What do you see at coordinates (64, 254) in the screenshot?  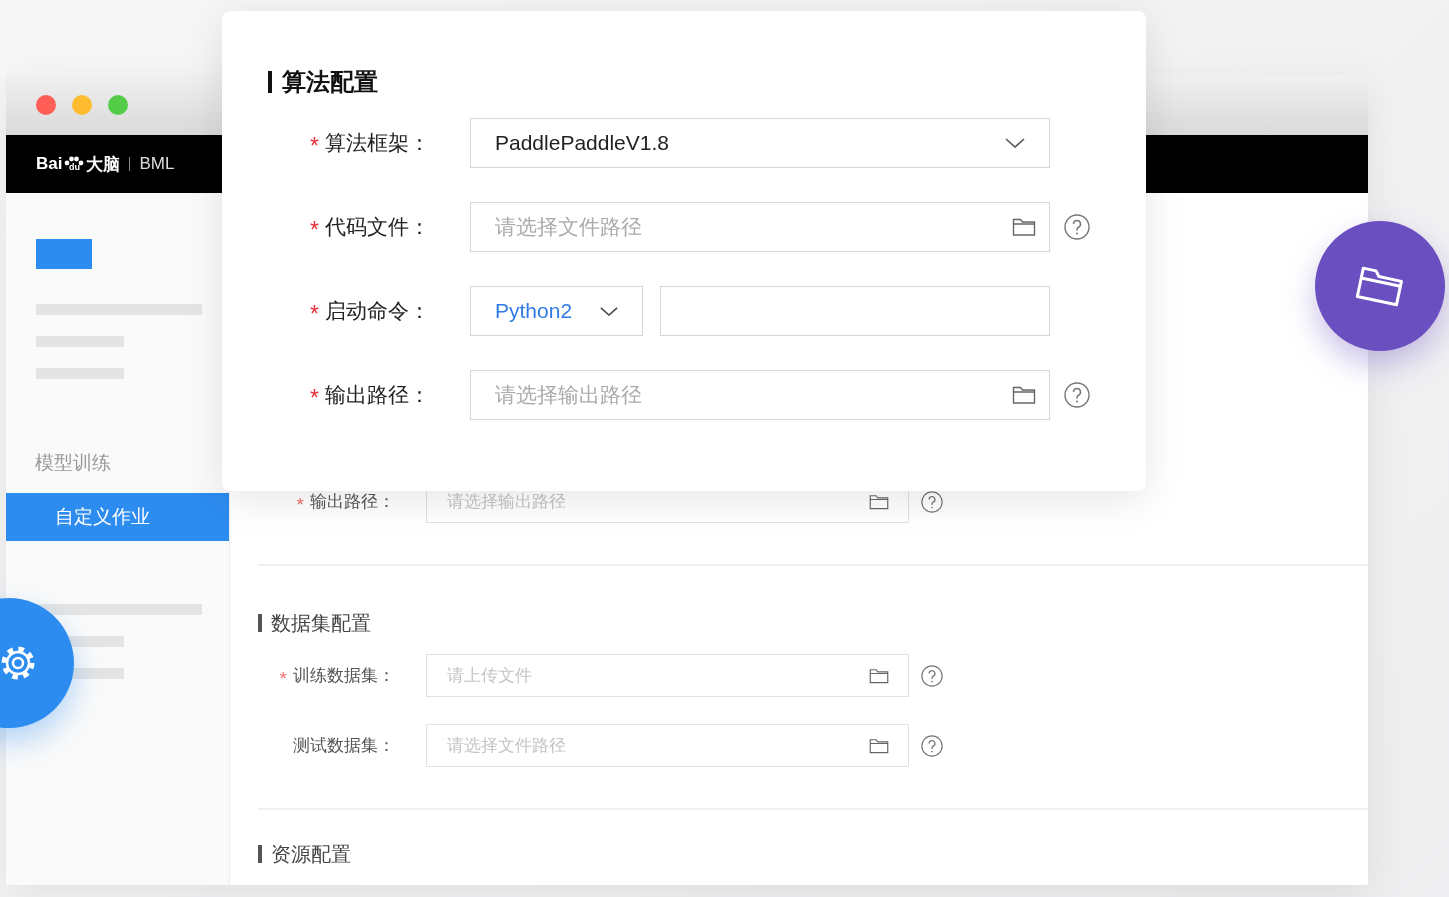 I see `placeholder-block` at bounding box center [64, 254].